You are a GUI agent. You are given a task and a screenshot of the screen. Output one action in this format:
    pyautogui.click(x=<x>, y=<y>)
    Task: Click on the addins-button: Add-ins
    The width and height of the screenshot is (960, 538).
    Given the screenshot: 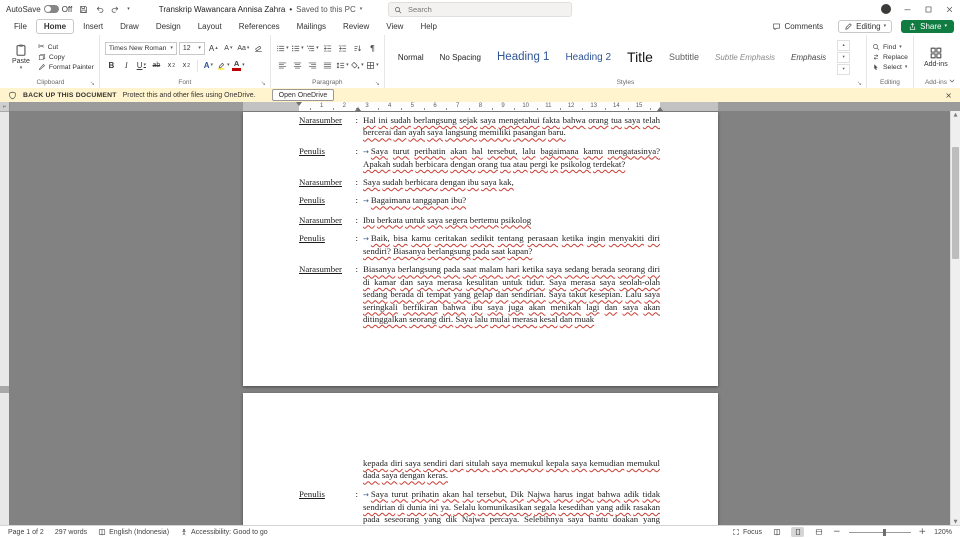 What is the action you would take?
    pyautogui.click(x=936, y=57)
    